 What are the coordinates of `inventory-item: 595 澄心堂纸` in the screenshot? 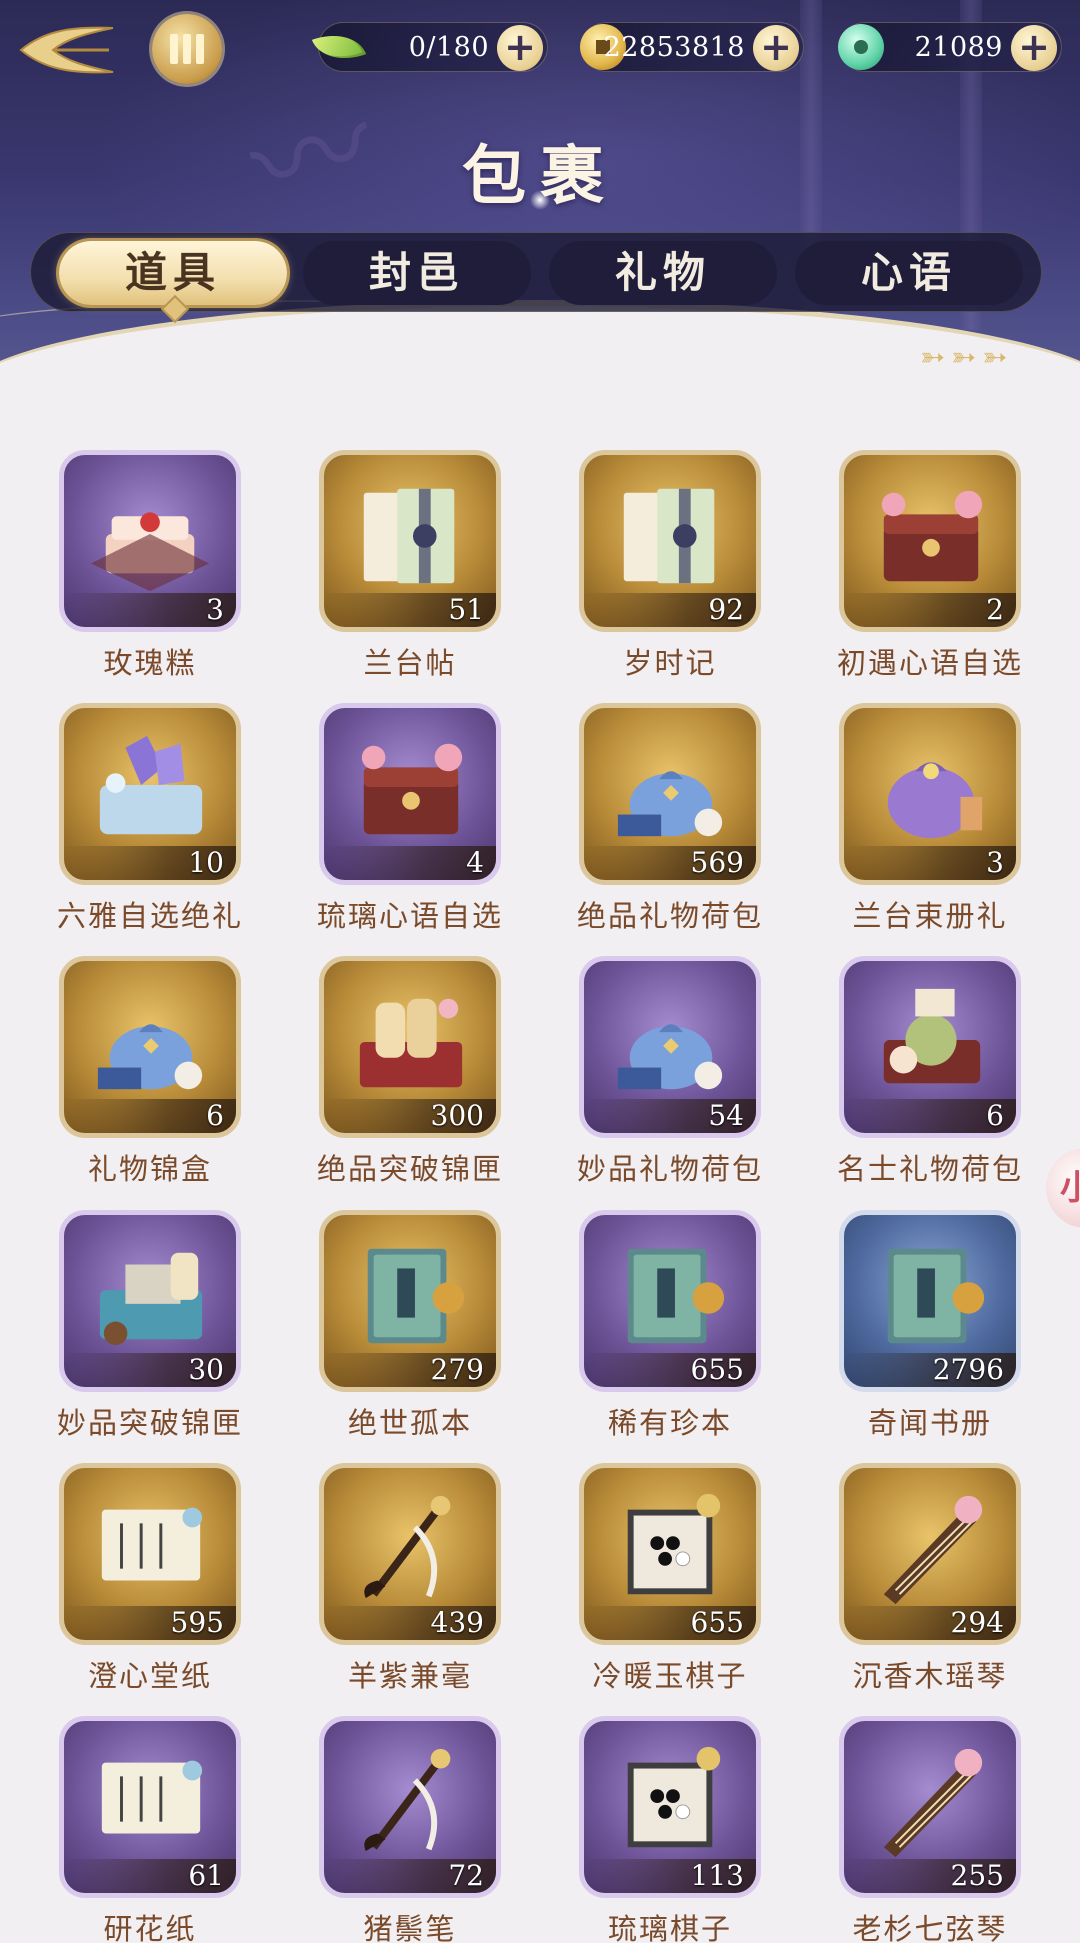 It's located at (150, 1580).